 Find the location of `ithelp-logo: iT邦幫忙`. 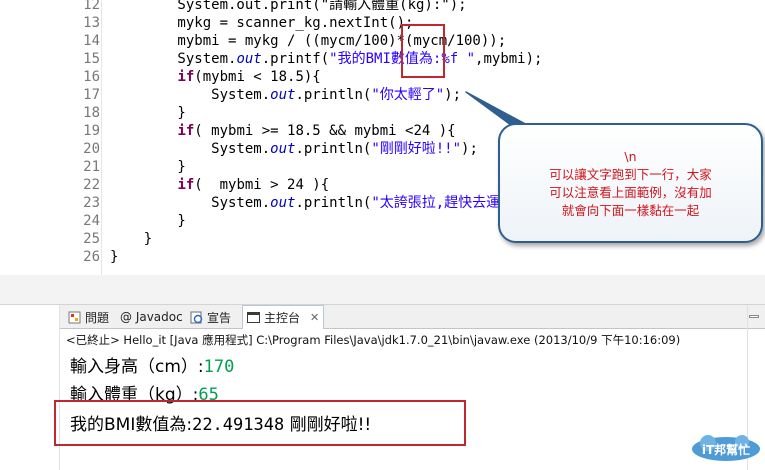

ithelp-logo: iT邦幫忙 is located at coordinates (726, 448).